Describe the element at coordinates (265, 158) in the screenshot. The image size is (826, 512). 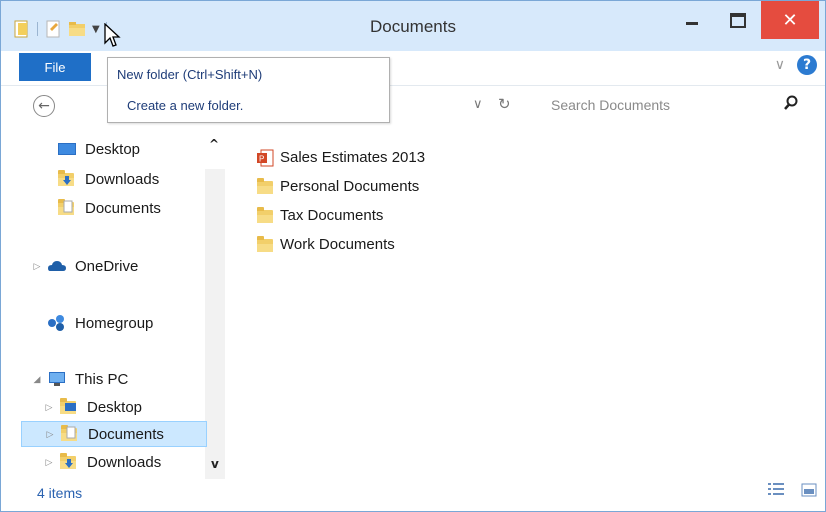
I see `powerpoint-file-icon: P` at that location.